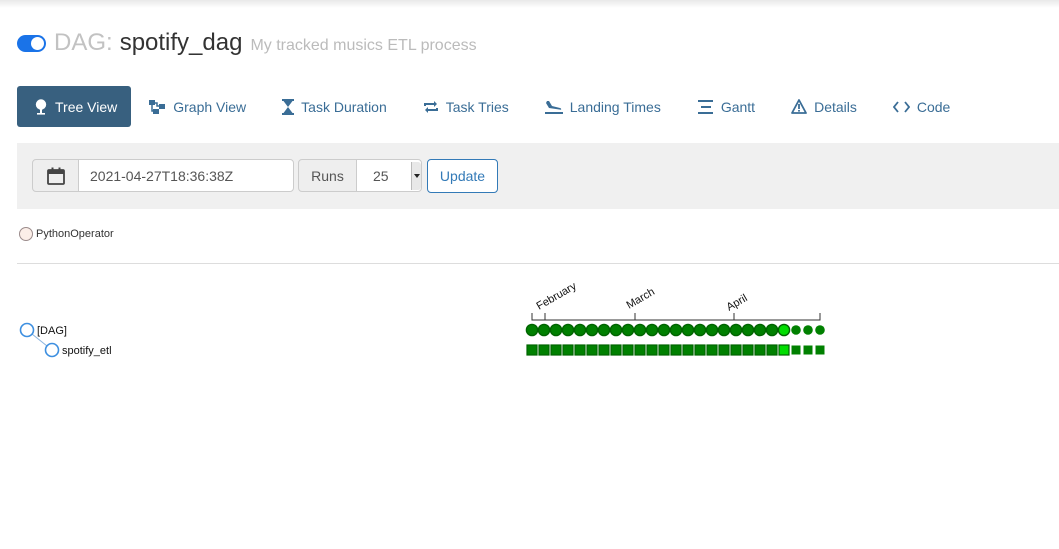 The height and width of the screenshot is (549, 1059). What do you see at coordinates (75, 234) in the screenshot?
I see `legend-label: PythonOperator` at bounding box center [75, 234].